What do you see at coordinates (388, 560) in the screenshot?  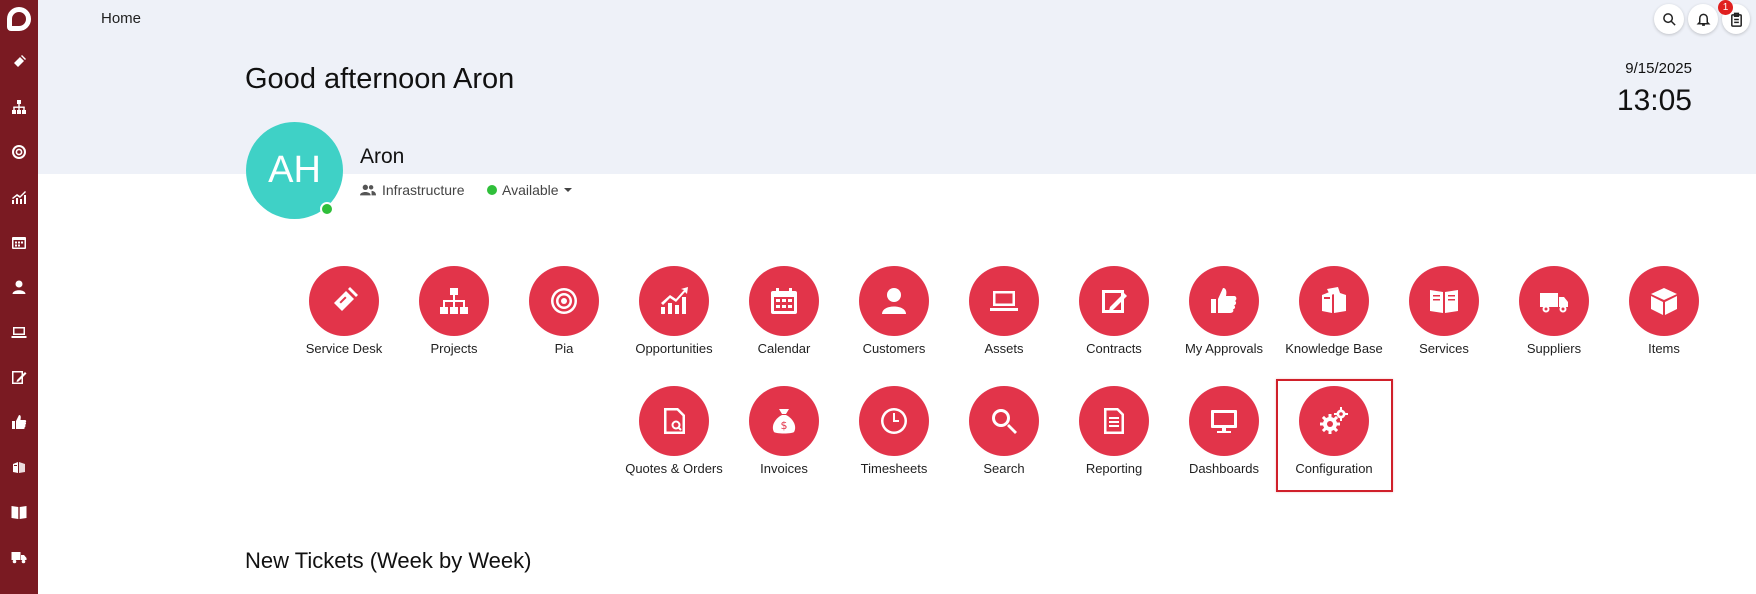 I see `section-title: New Tickets (Week by Week)` at bounding box center [388, 560].